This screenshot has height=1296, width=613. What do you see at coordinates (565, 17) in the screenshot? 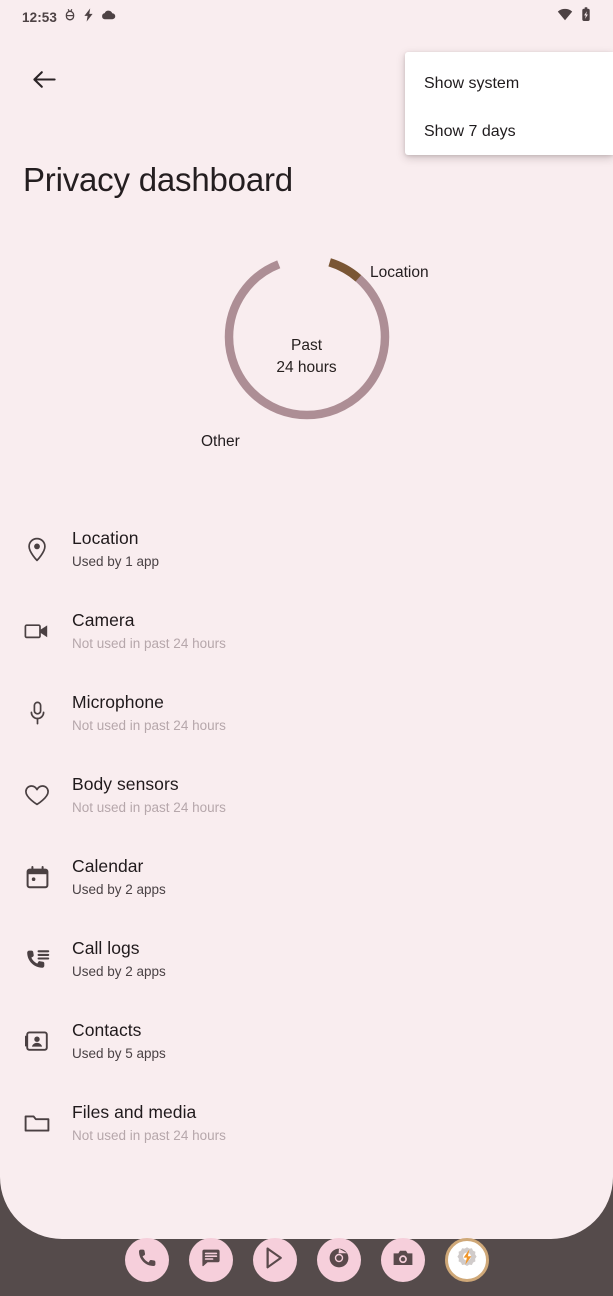
I see `wifi-icon` at bounding box center [565, 17].